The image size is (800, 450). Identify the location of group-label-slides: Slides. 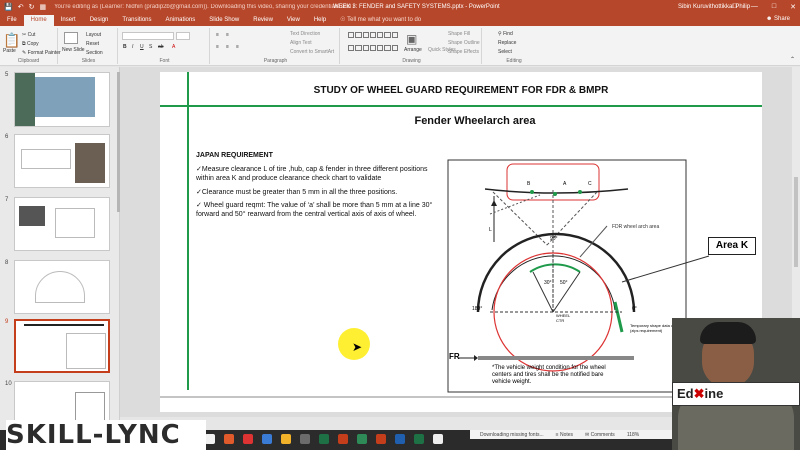
(88, 61).